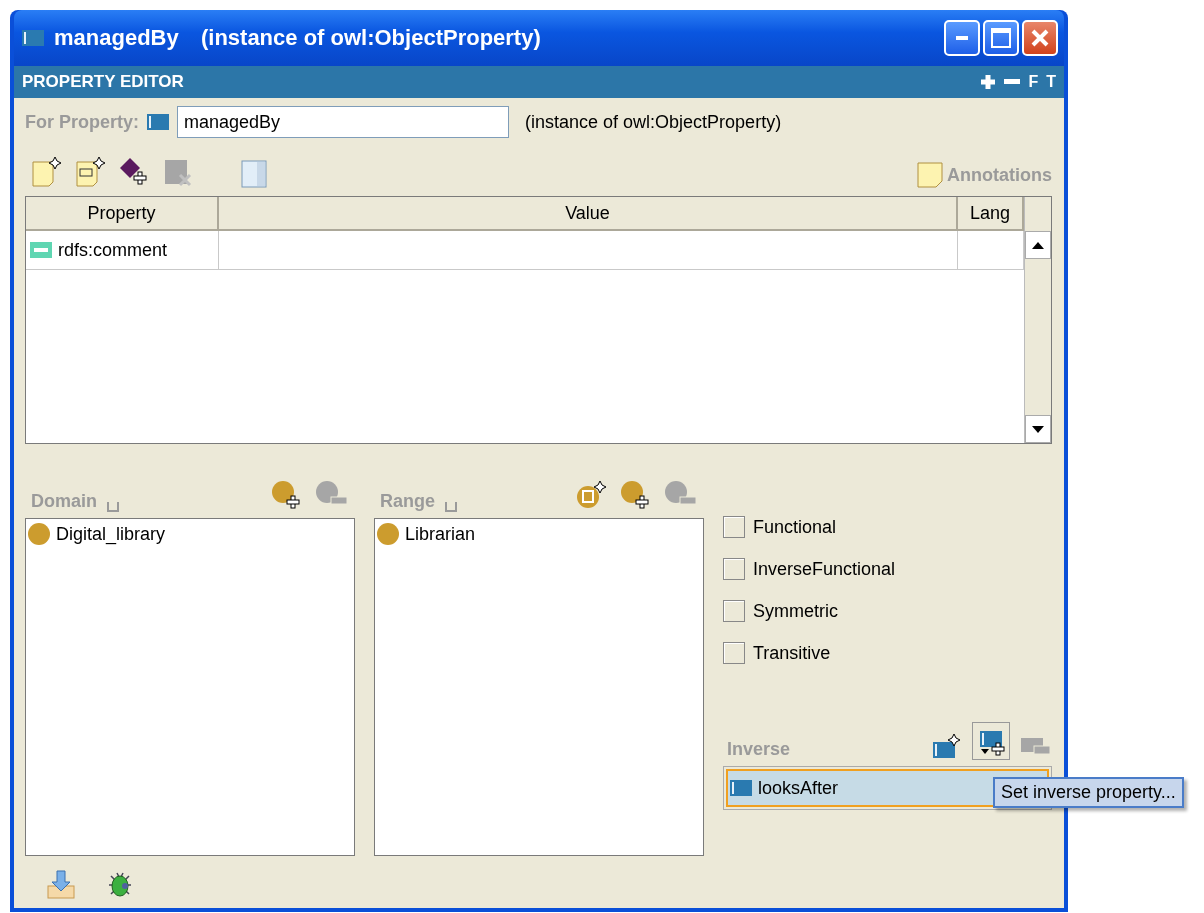 Image resolution: width=1204 pixels, height=913 pixels. Describe the element at coordinates (64, 501) in the screenshot. I see `domain-label: Domain` at that location.